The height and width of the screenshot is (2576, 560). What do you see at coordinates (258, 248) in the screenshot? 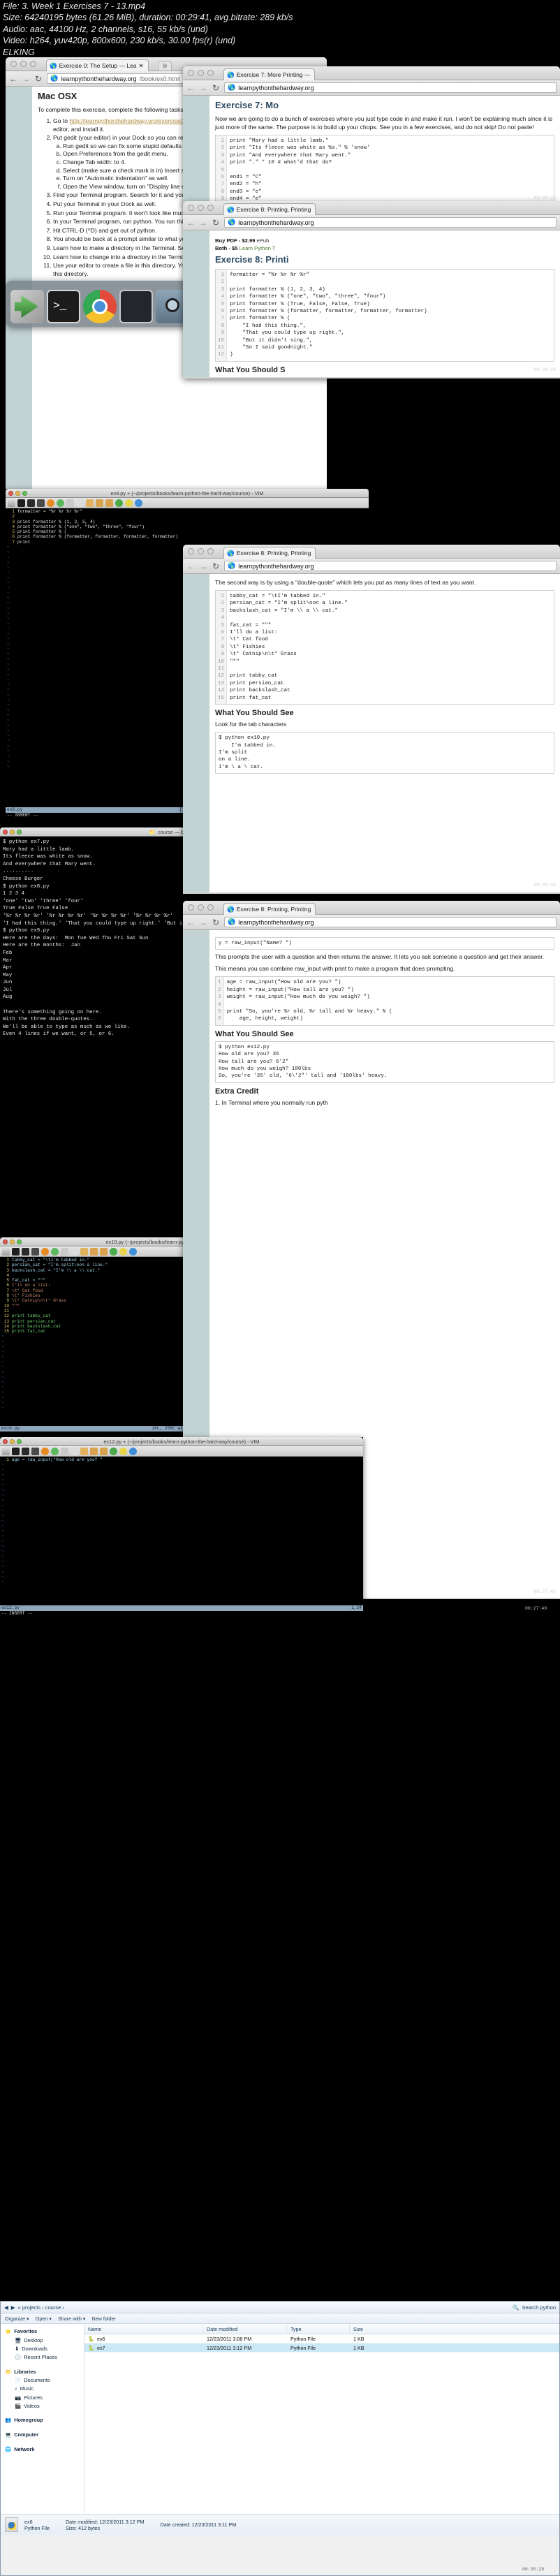
I see `learn-python-link: Learn Python T` at bounding box center [258, 248].